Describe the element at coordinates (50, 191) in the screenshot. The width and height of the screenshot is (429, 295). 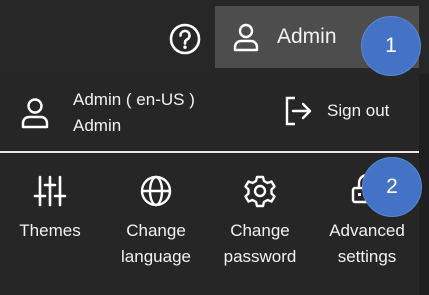
I see `sliders-icon` at that location.